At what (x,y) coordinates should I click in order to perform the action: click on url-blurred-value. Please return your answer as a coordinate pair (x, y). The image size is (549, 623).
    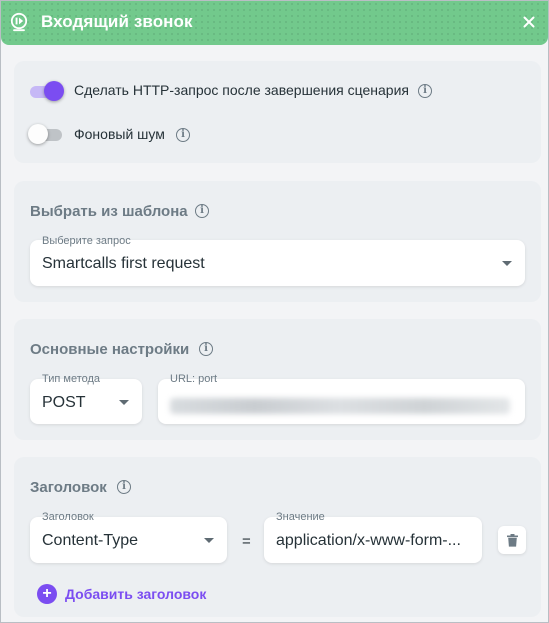
    Looking at the image, I should click on (340, 406).